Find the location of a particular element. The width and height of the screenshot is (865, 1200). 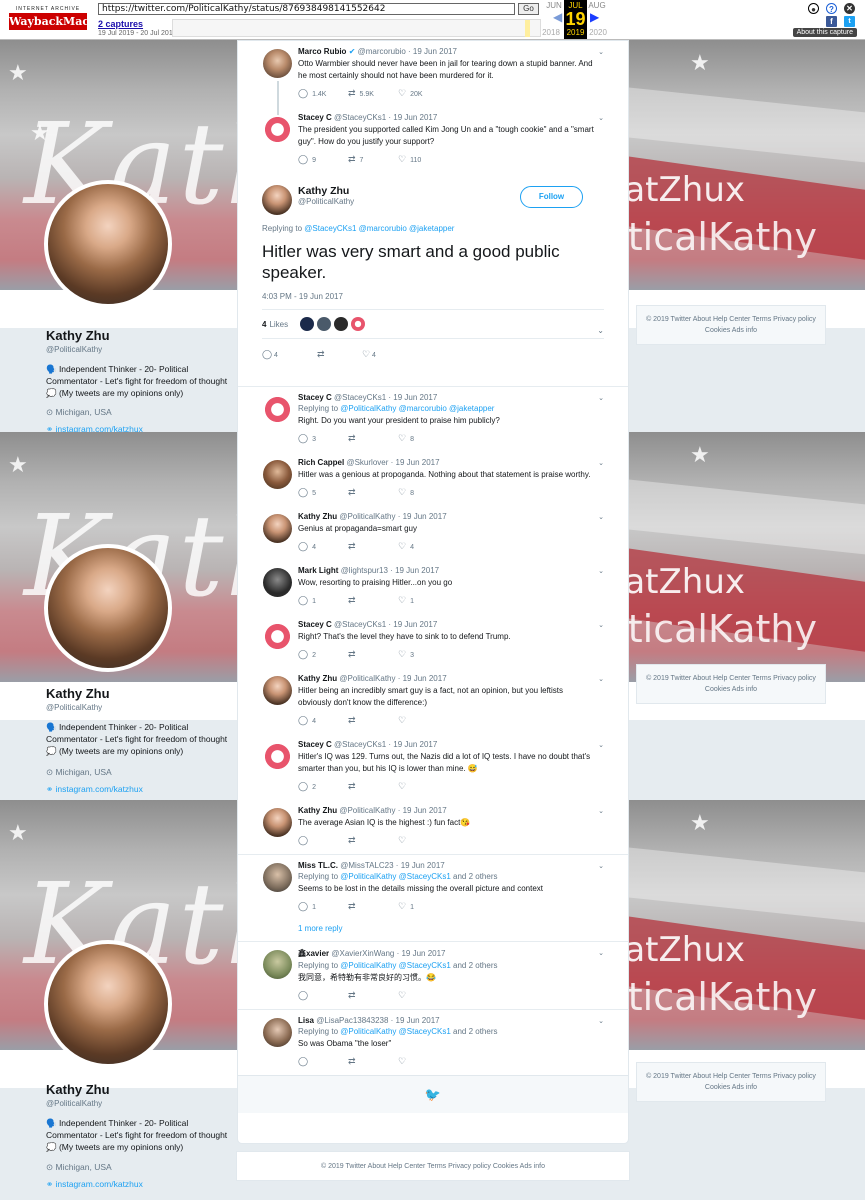

replying-to-users: @PoliticalKathy @StaceyCKs1 is located at coordinates (395, 1031).